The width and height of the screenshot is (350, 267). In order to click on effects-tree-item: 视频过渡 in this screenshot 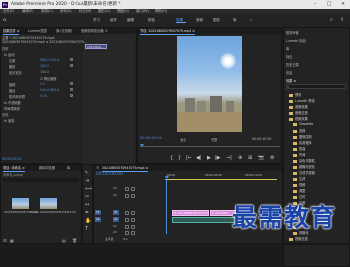, I will do `click(298, 238)`.